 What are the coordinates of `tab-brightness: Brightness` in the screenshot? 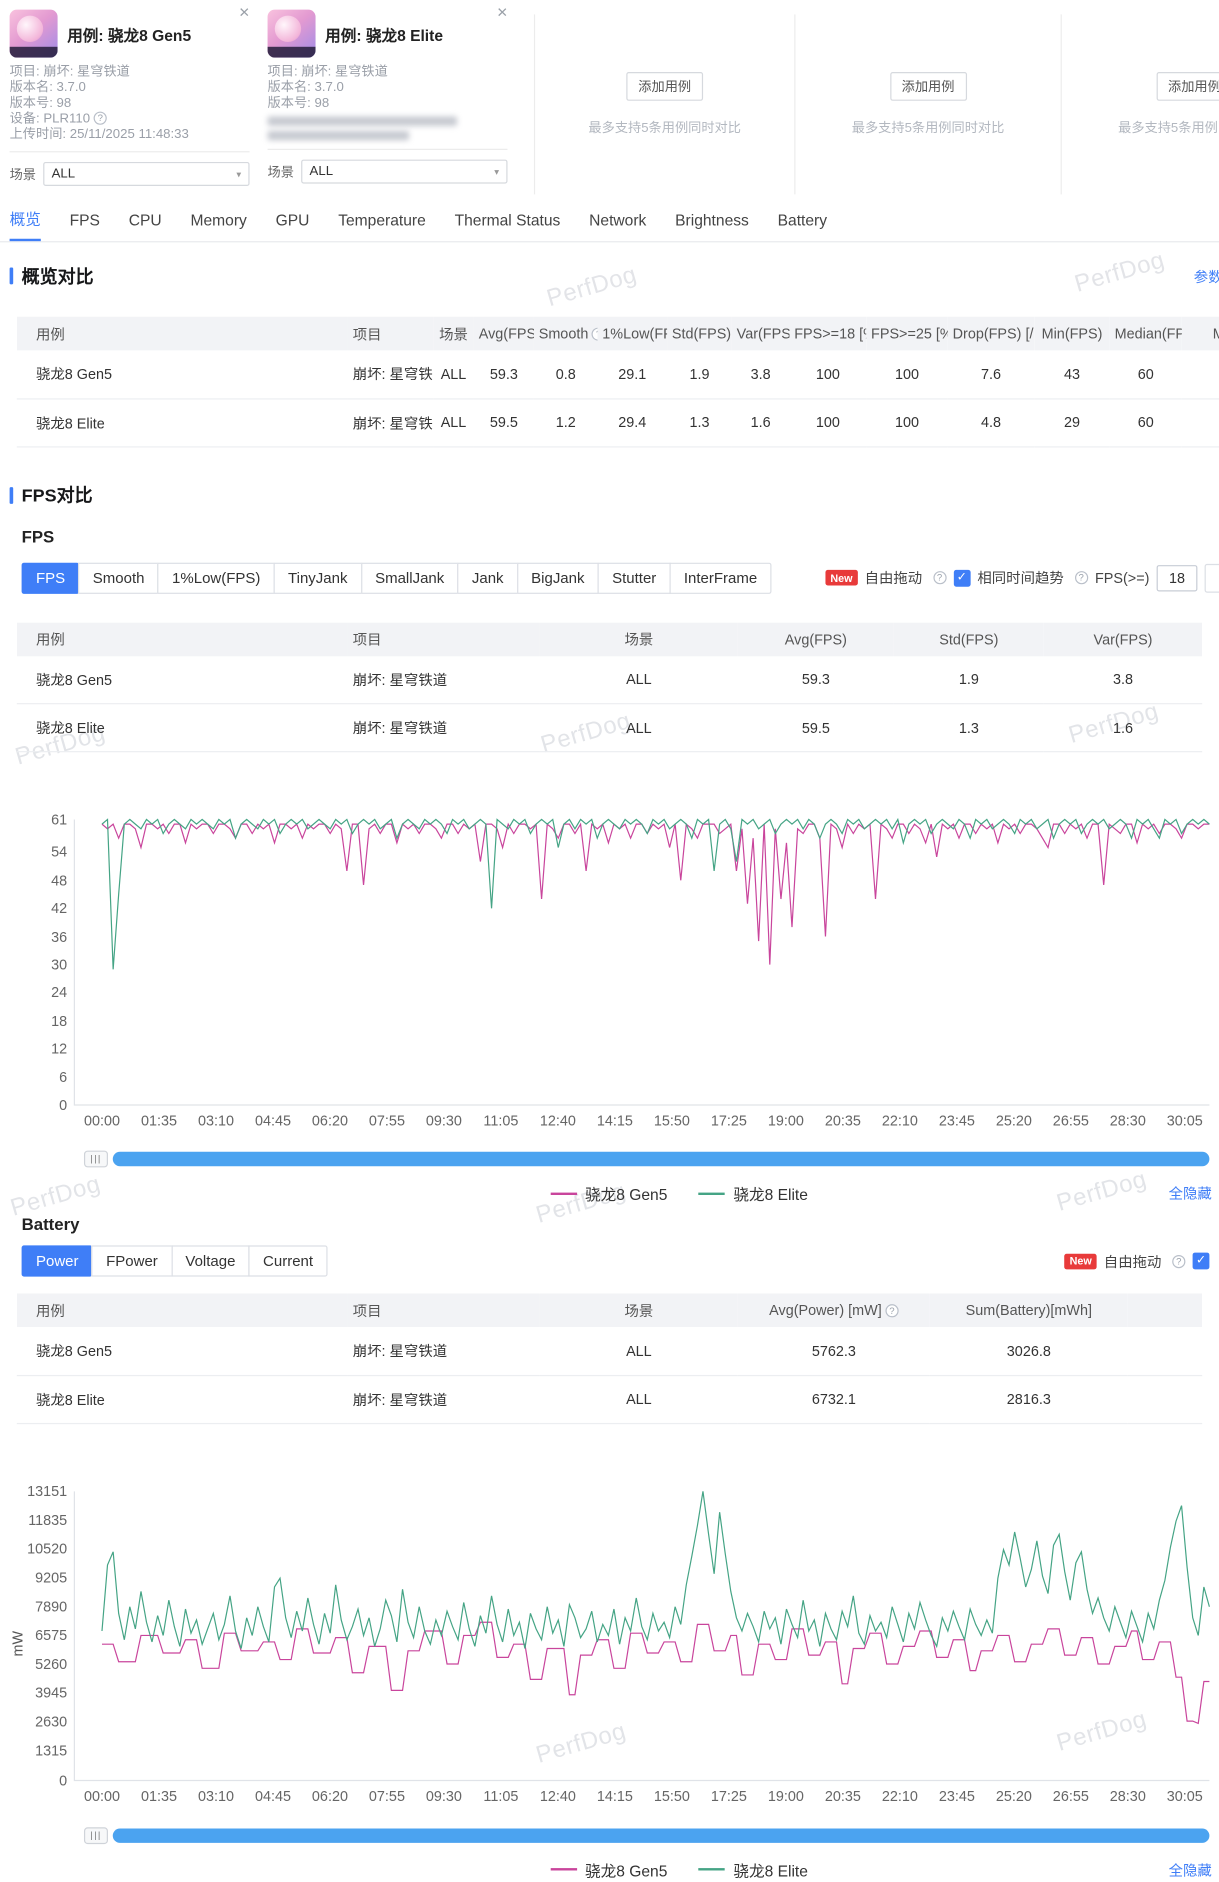 It's located at (712, 226).